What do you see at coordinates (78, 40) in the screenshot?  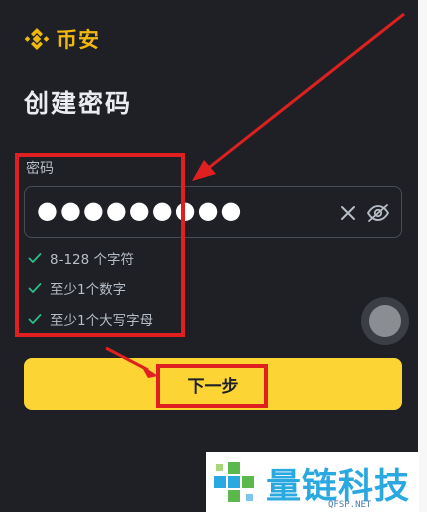 I see `brand-name: 币安` at bounding box center [78, 40].